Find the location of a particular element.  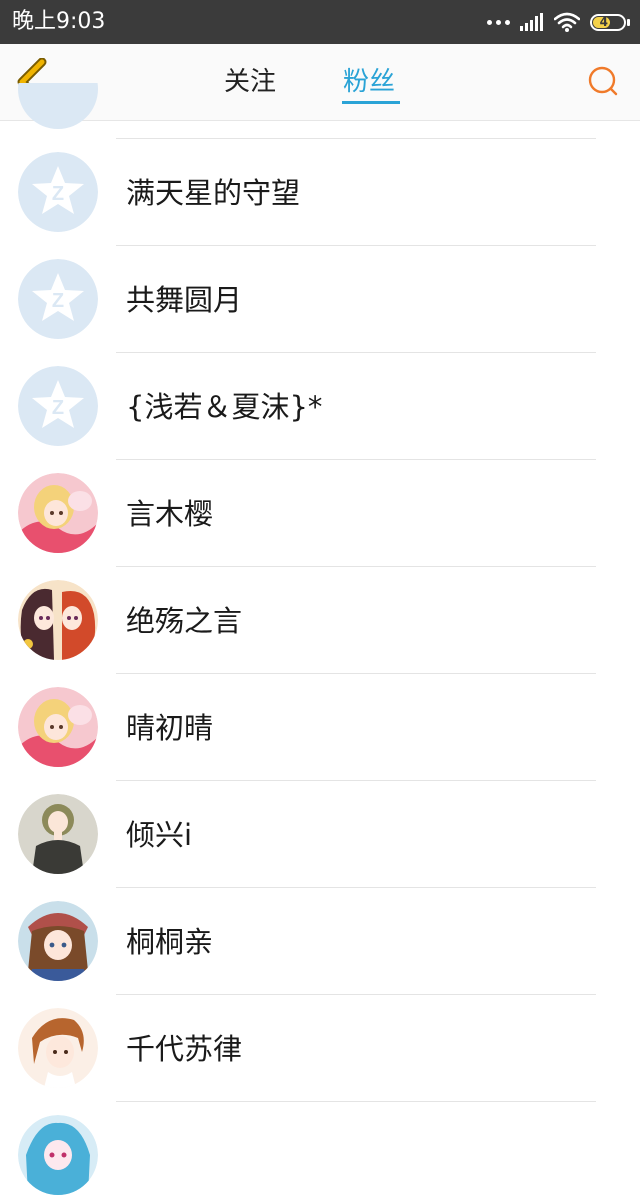

status-icons: 41 is located at coordinates (558, 22).